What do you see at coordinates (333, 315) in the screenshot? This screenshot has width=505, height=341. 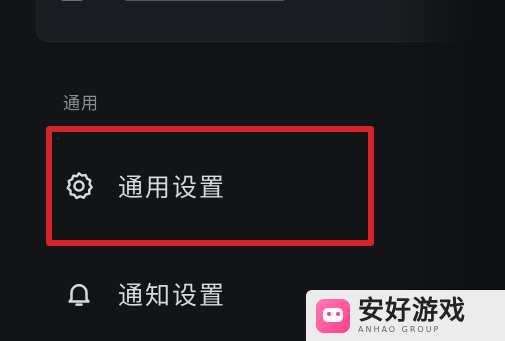 I see `gamepad-logo-icon` at bounding box center [333, 315].